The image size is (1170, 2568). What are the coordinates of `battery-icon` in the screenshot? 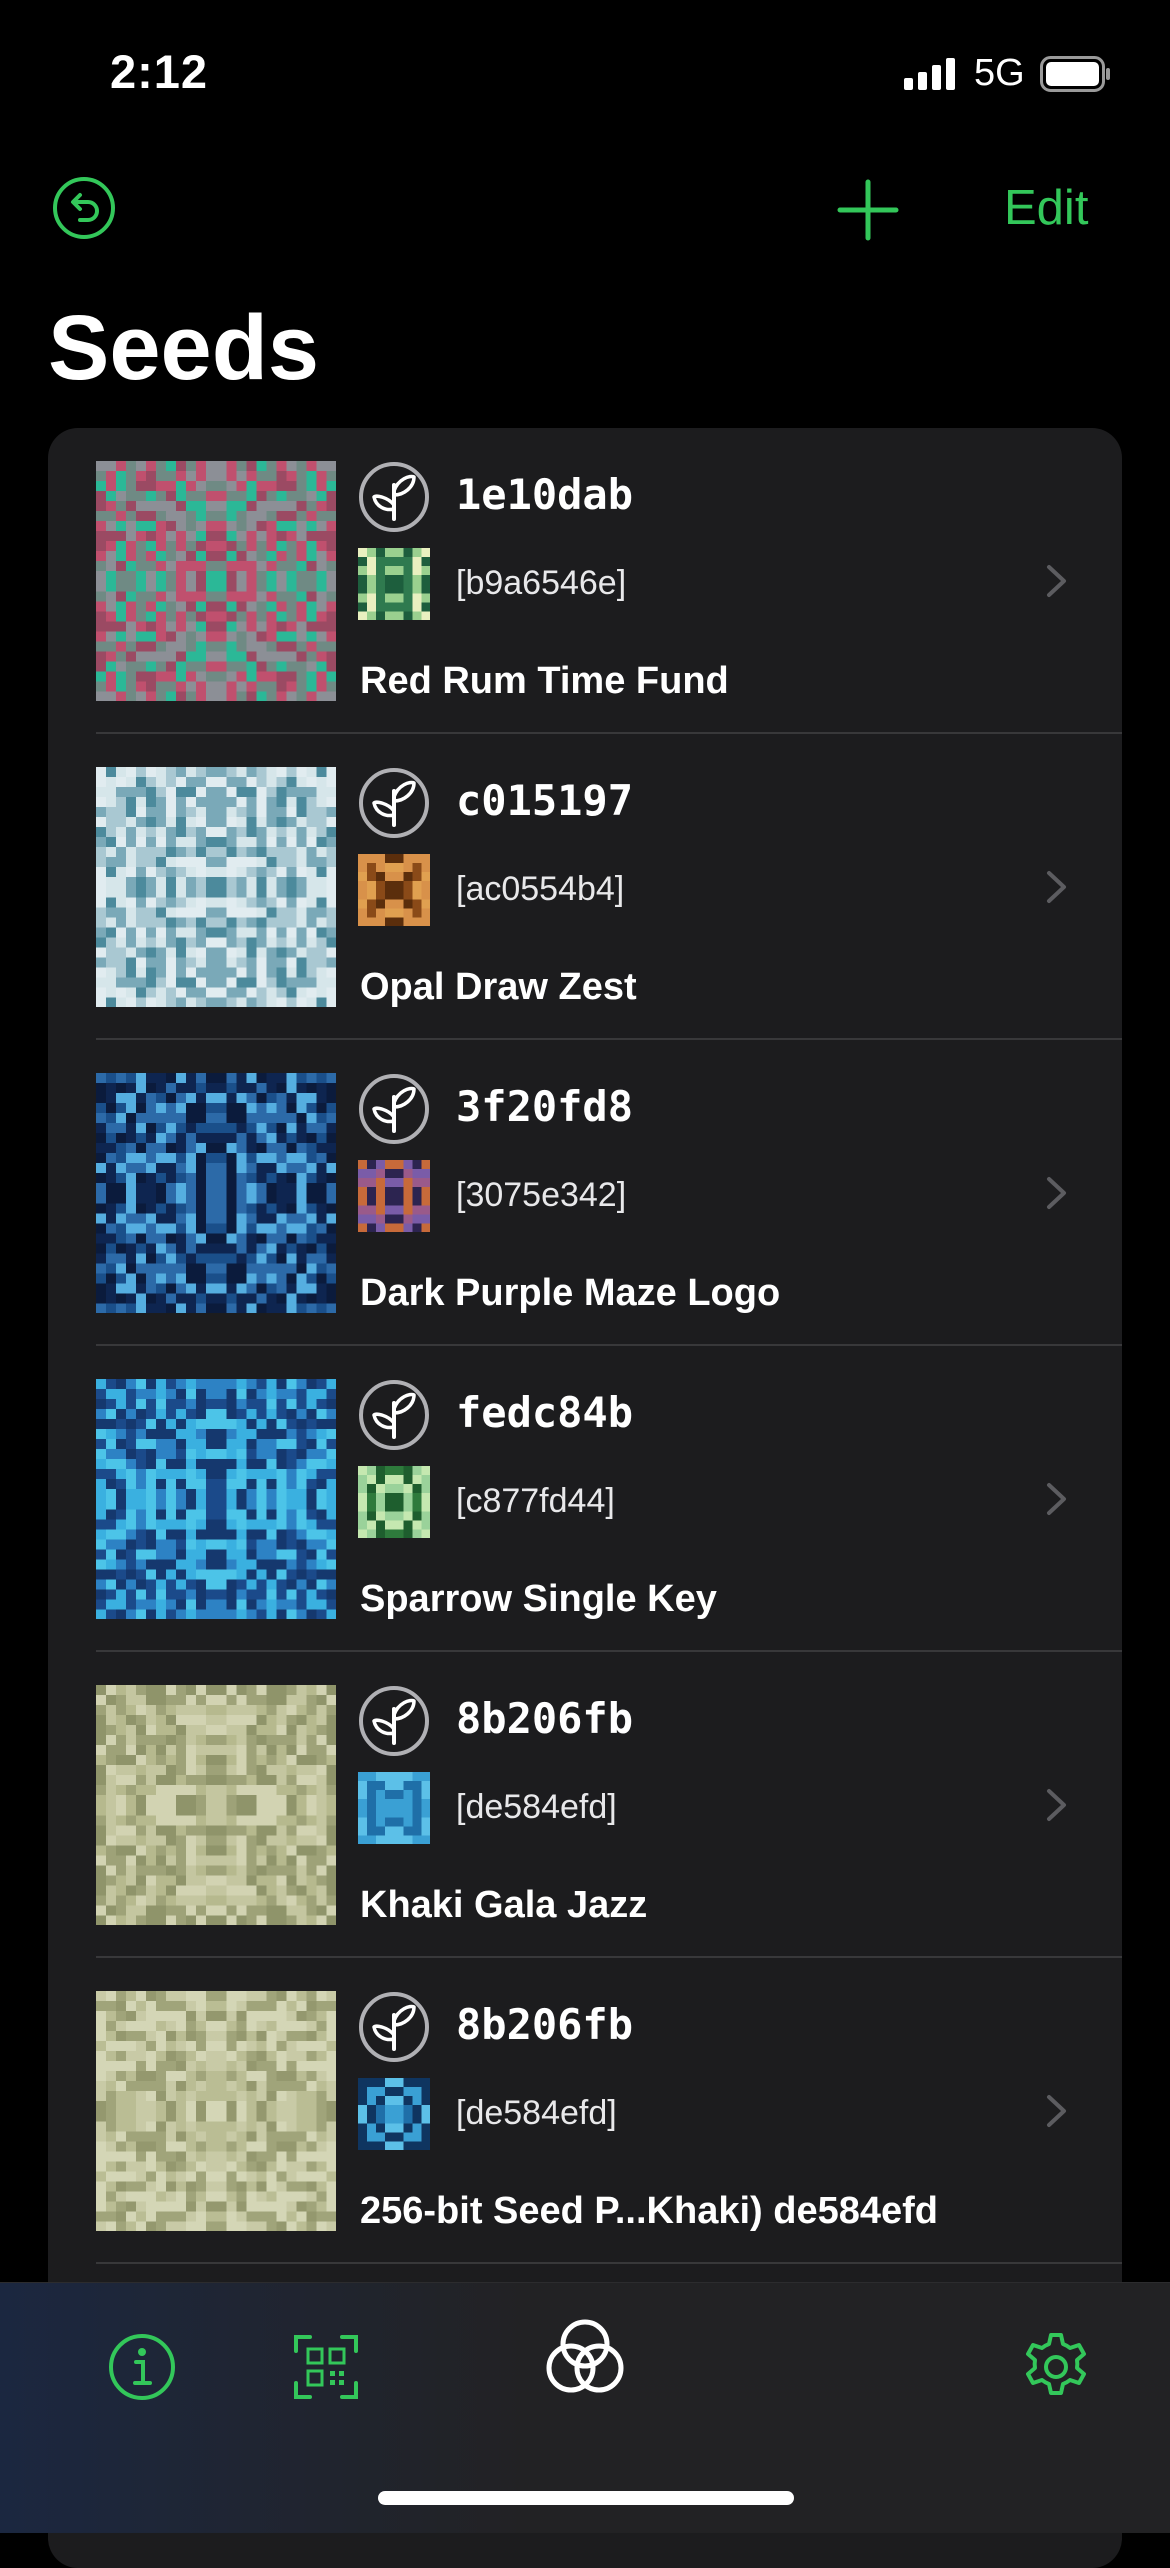 It's located at (1075, 74).